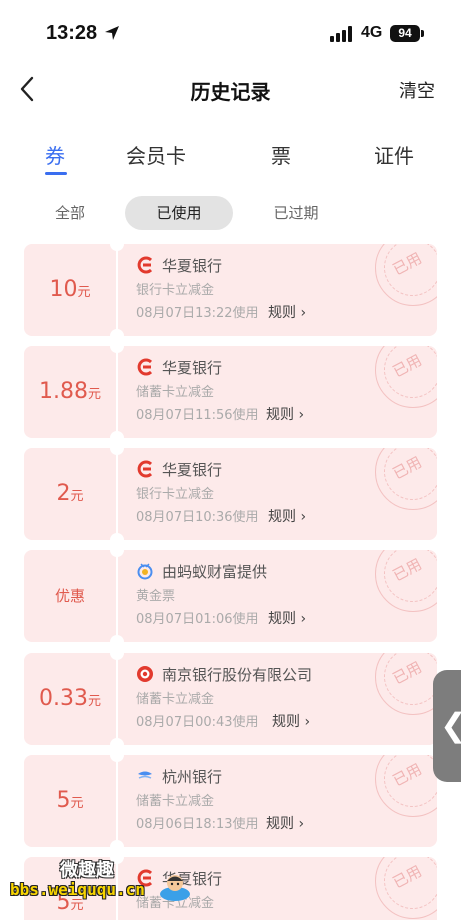 Image resolution: width=461 pixels, height=920 pixels. What do you see at coordinates (277, 392) in the screenshot?
I see `coupon-info-panel: 华夏银行 储蓄卡立减金 08月07日11:56使用 规则 › 已用` at bounding box center [277, 392].